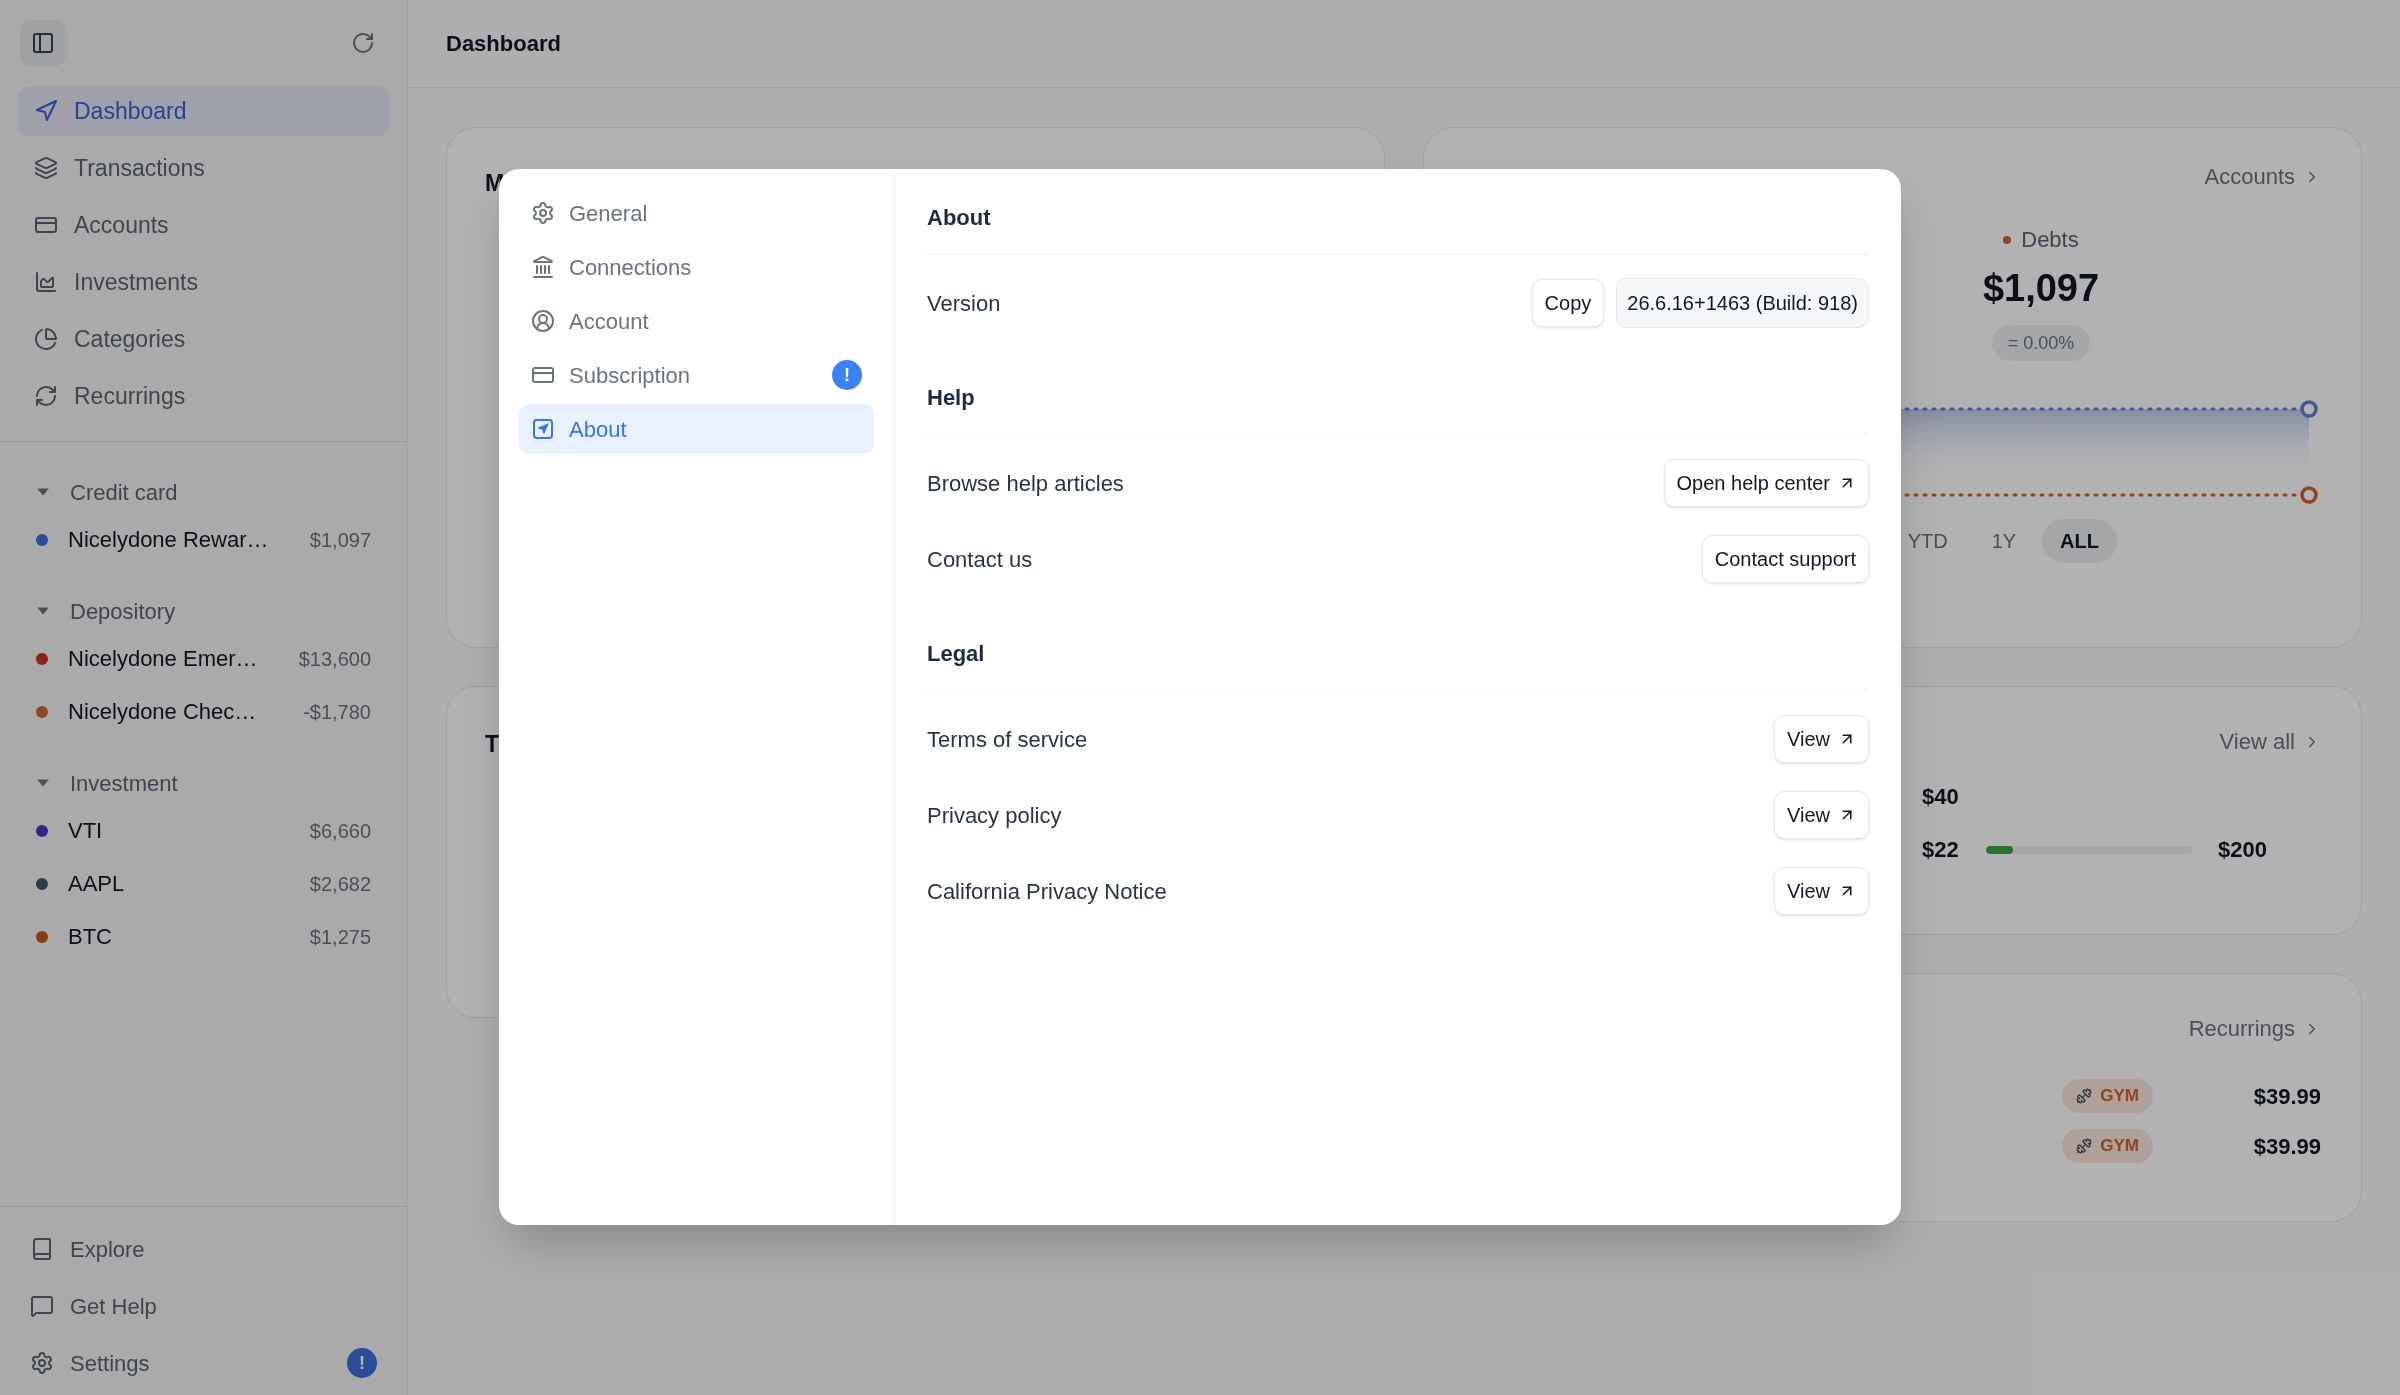 The width and height of the screenshot is (2400, 1395). Describe the element at coordinates (1568, 303) in the screenshot. I see `action-button: Copy` at that location.